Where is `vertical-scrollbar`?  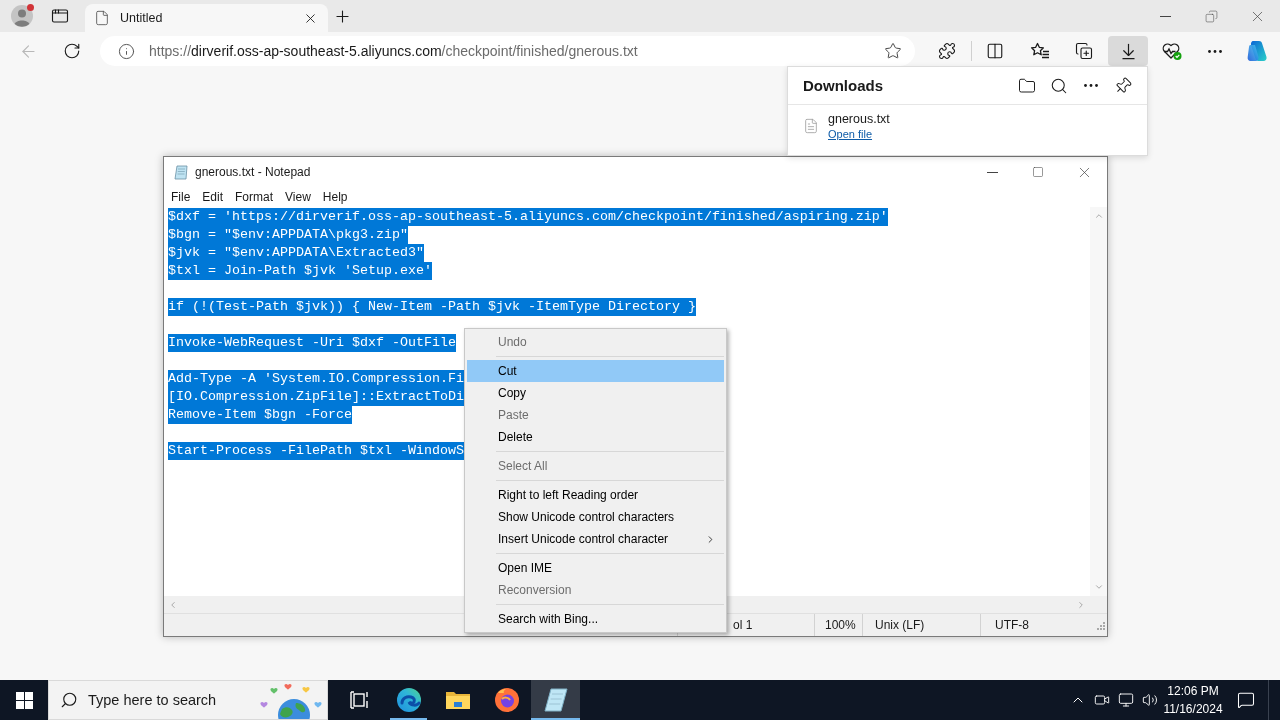
vertical-scrollbar is located at coordinates (1098, 401).